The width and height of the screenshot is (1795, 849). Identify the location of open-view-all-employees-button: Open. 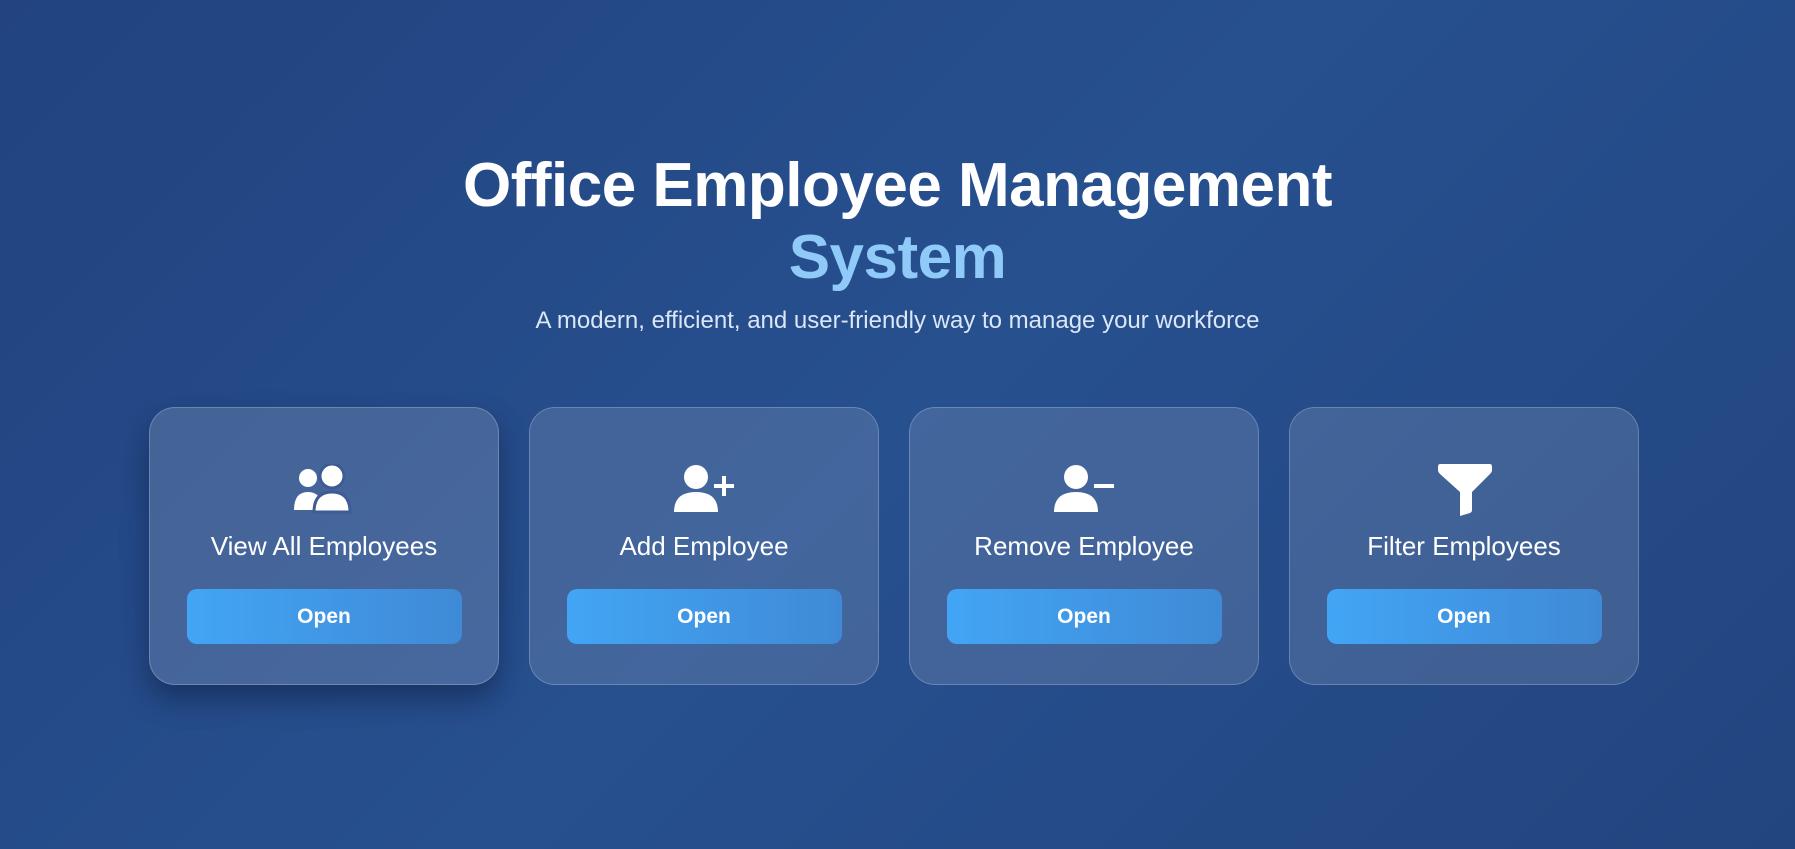
(324, 616).